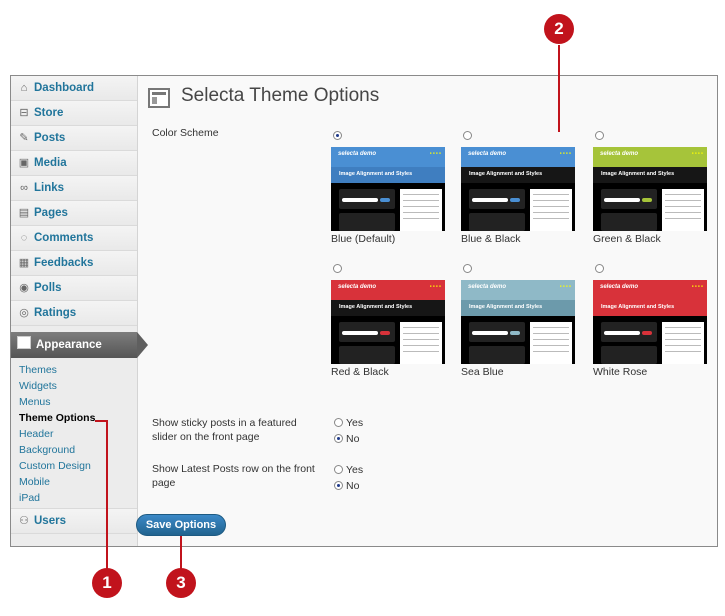  I want to click on sidebar-item-ratings: ◎ Ratings, so click(74, 313).